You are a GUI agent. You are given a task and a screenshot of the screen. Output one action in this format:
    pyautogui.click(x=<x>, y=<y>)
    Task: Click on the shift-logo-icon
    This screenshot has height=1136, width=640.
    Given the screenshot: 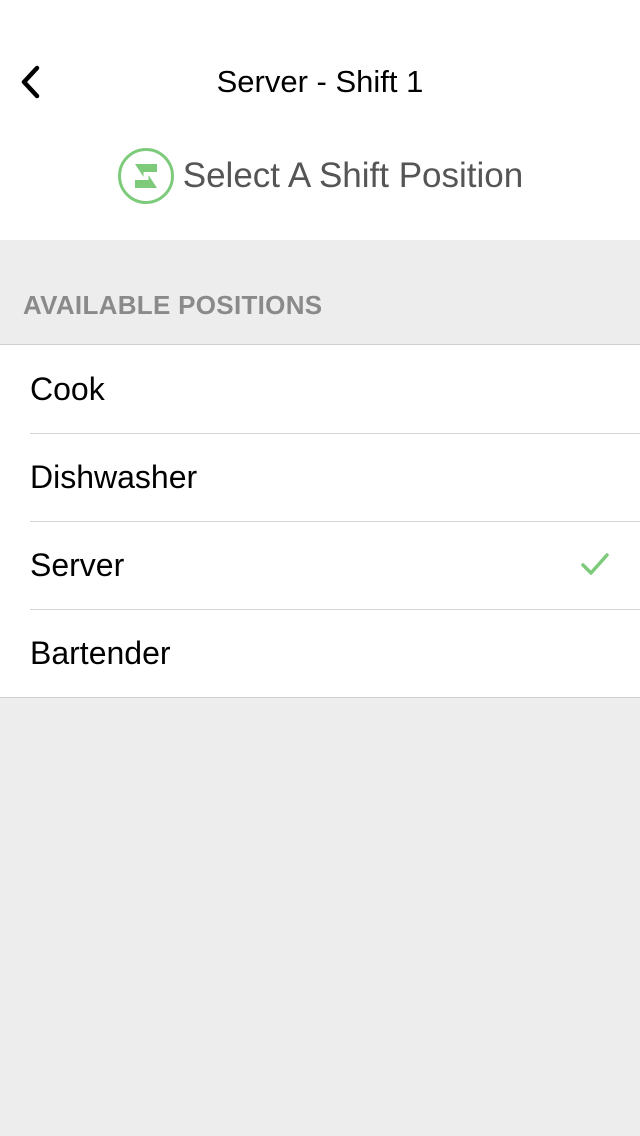 What is the action you would take?
    pyautogui.click(x=145, y=176)
    